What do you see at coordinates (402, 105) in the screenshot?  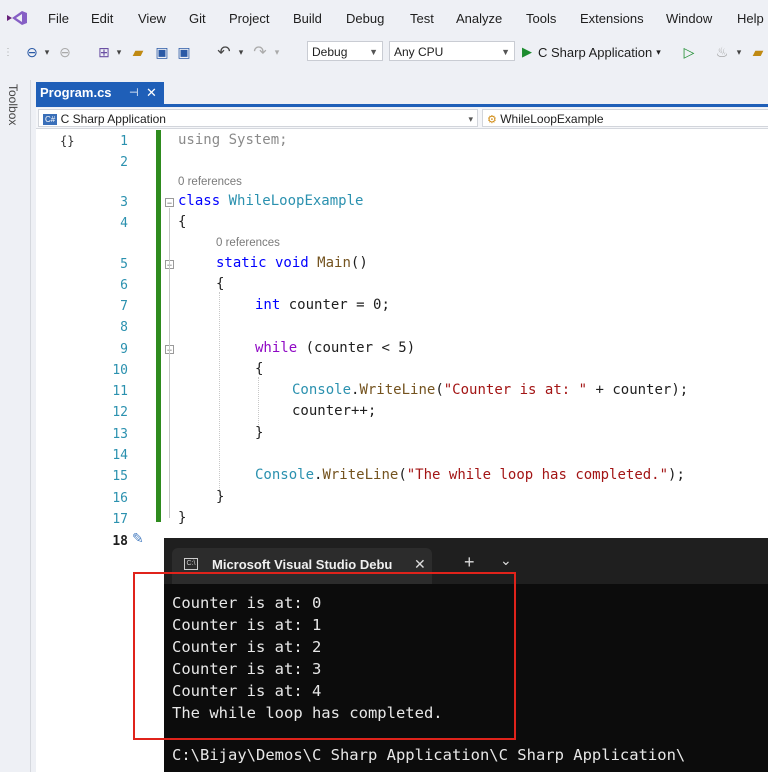 I see `tab-underline` at bounding box center [402, 105].